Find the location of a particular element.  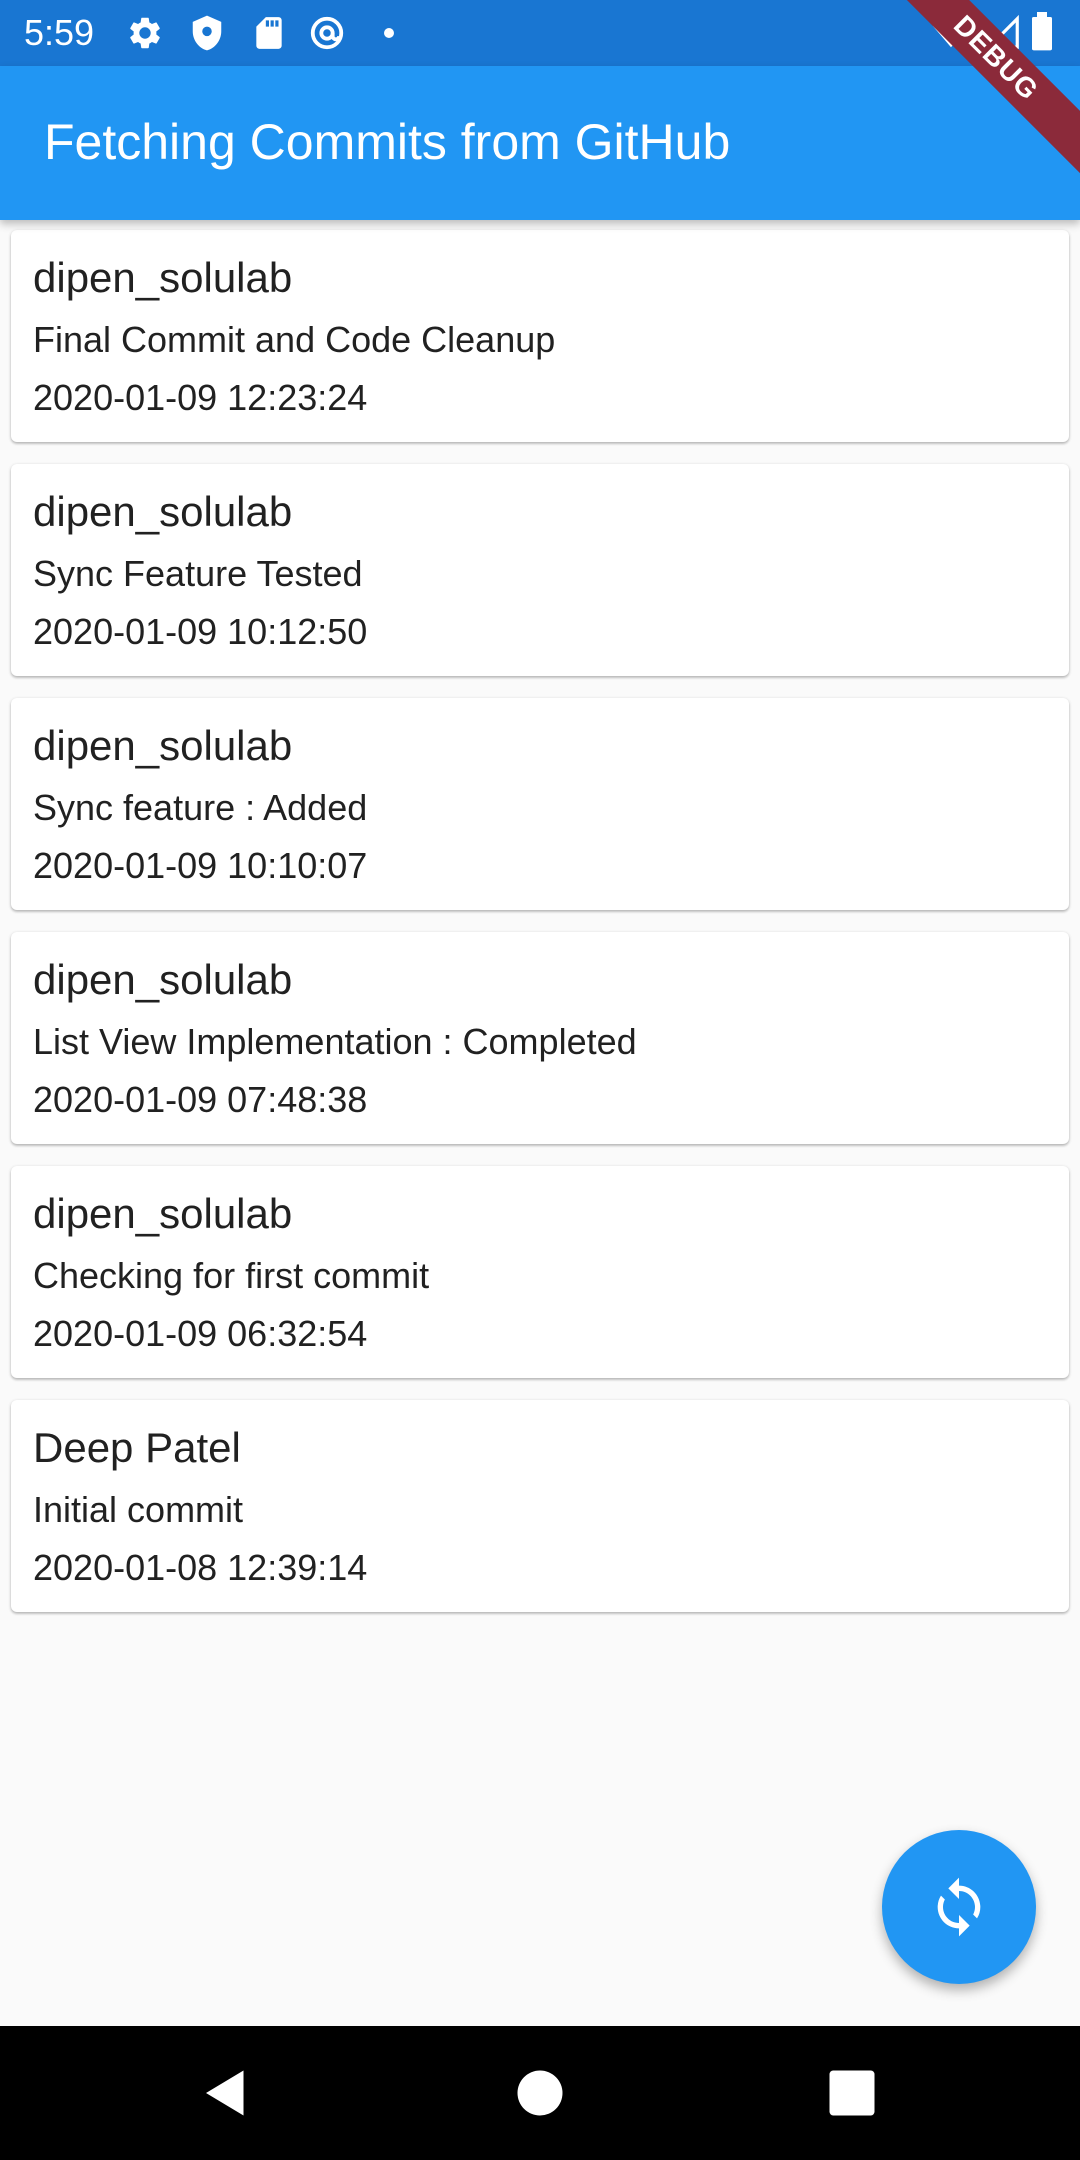

battery-icon is located at coordinates (1045, 32).